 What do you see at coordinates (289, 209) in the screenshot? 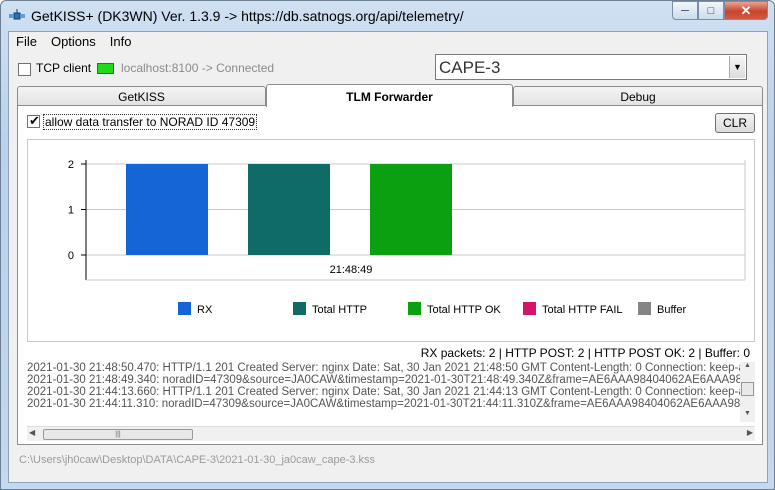
I see `bar-total-http` at bounding box center [289, 209].